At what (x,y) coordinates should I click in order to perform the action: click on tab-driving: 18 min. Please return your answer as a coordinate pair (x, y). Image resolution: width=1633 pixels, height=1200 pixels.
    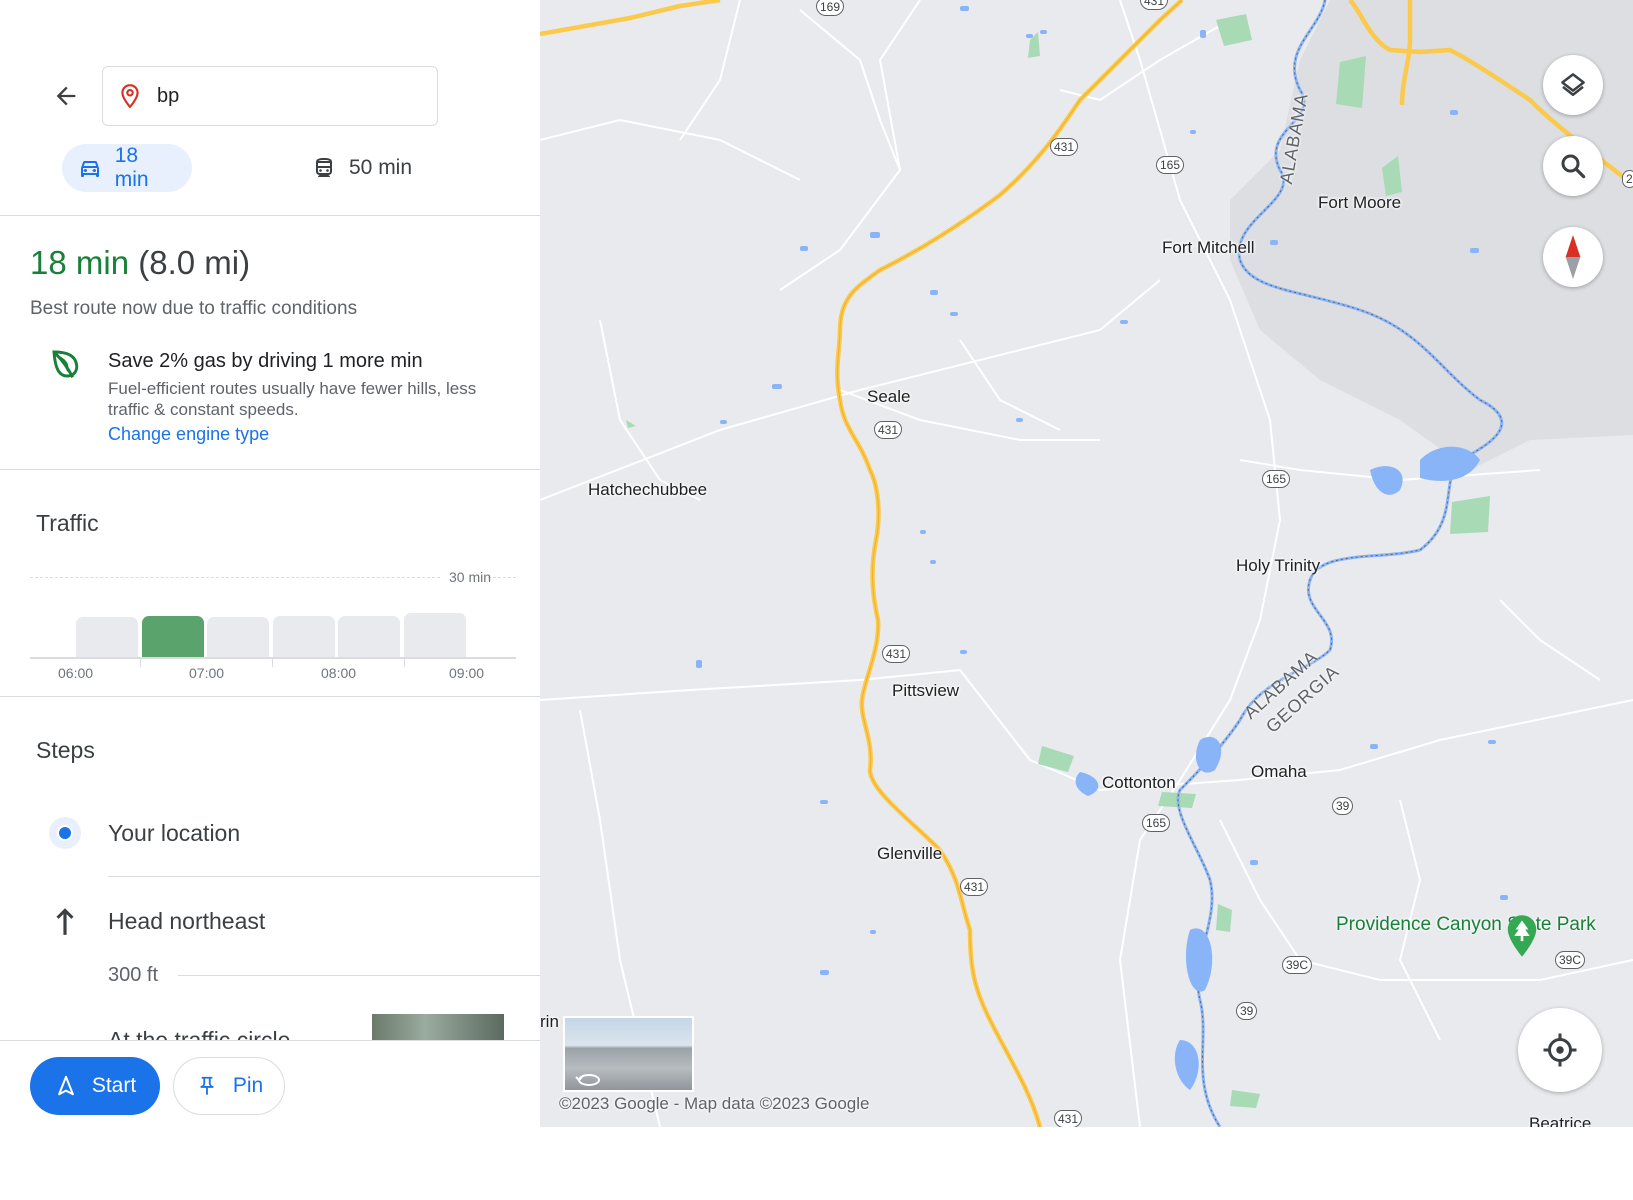
    Looking at the image, I should click on (127, 168).